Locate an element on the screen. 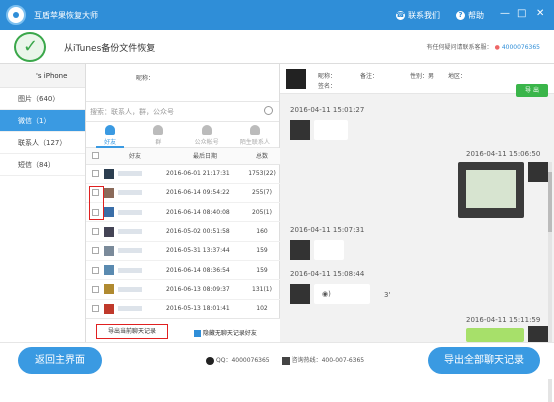 Image resolution: width=554 pixels, height=402 pixels. device-name: 's iPhone is located at coordinates (42, 76).